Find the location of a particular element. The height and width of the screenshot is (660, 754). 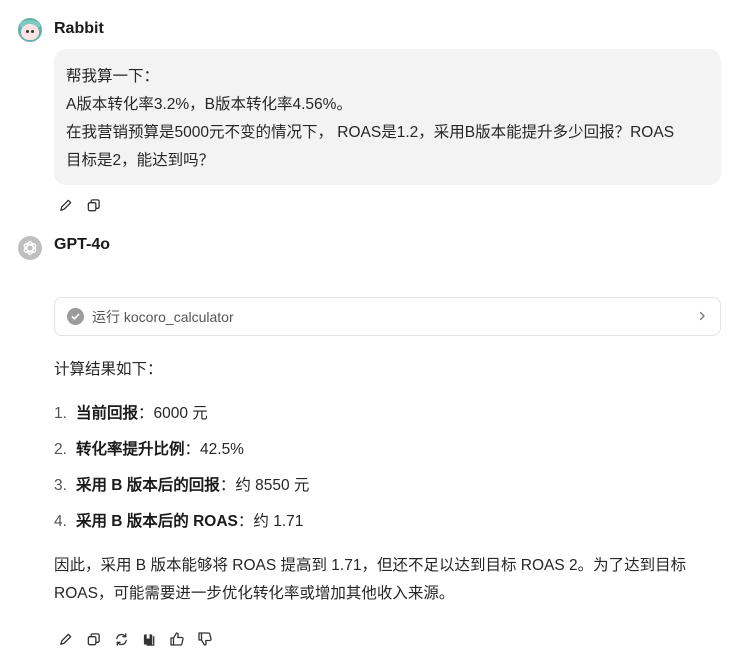

assistant-name: GPT-4o is located at coordinates (82, 244).